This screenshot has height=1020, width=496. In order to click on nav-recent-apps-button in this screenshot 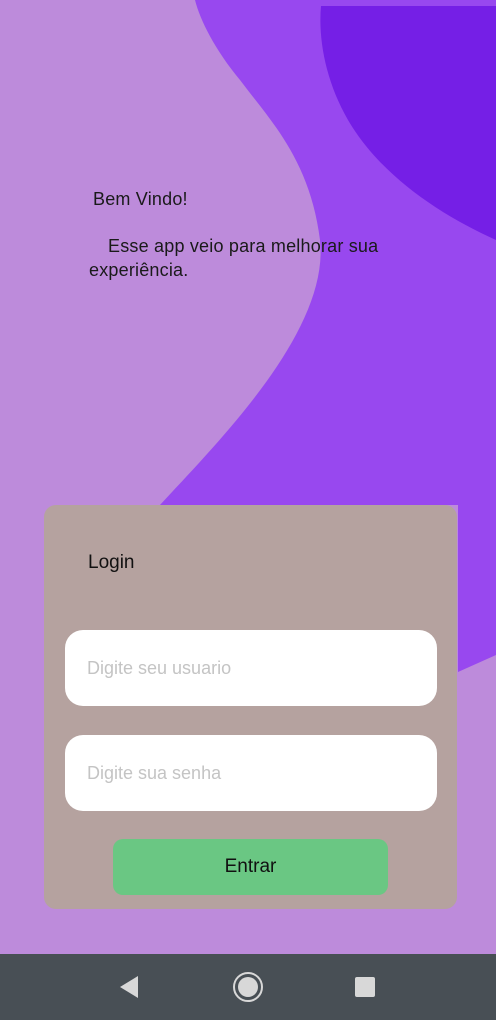, I will do `click(365, 987)`.